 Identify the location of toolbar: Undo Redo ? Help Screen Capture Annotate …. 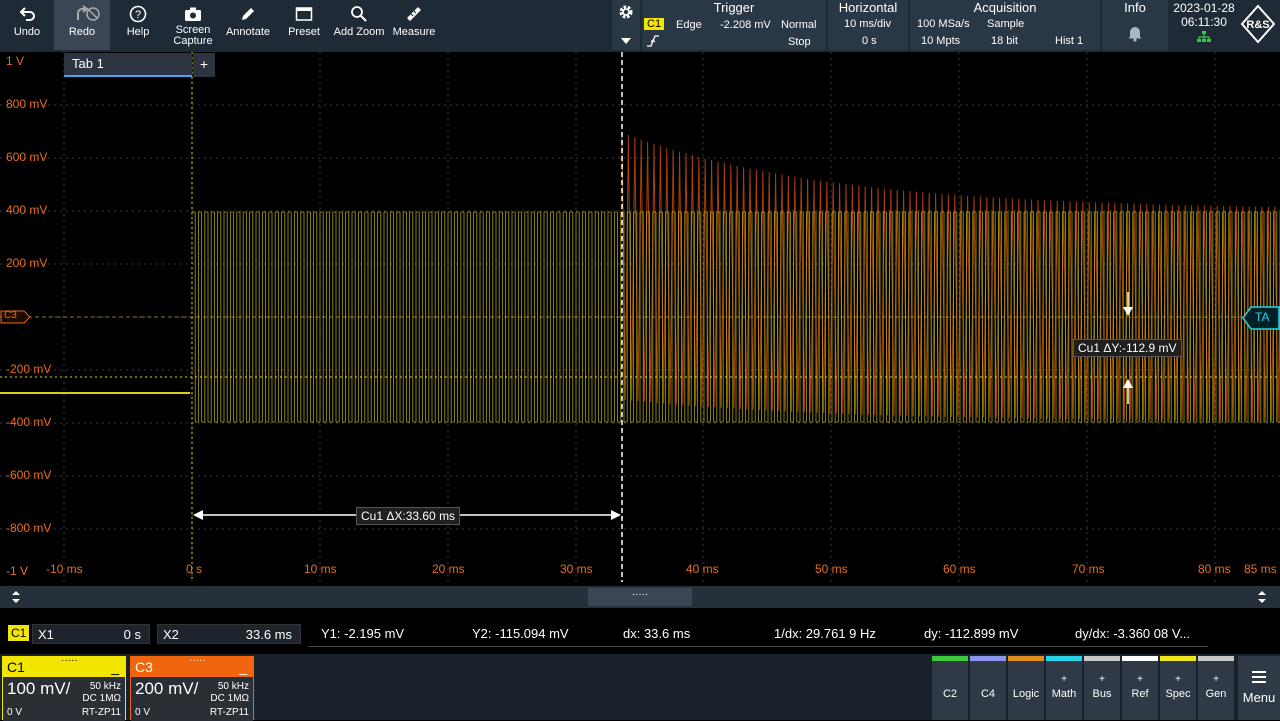
(640, 26).